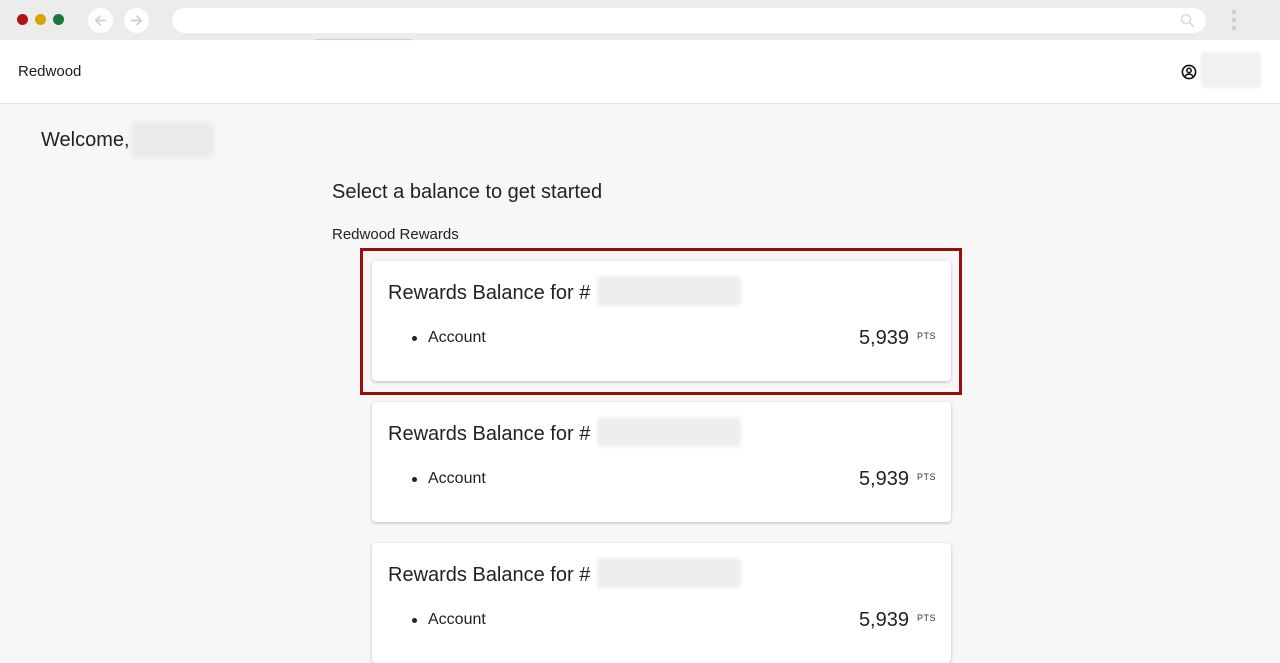 The width and height of the screenshot is (1280, 663). Describe the element at coordinates (395, 234) in the screenshot. I see `rewards-group-label: Redwood Rewards` at that location.